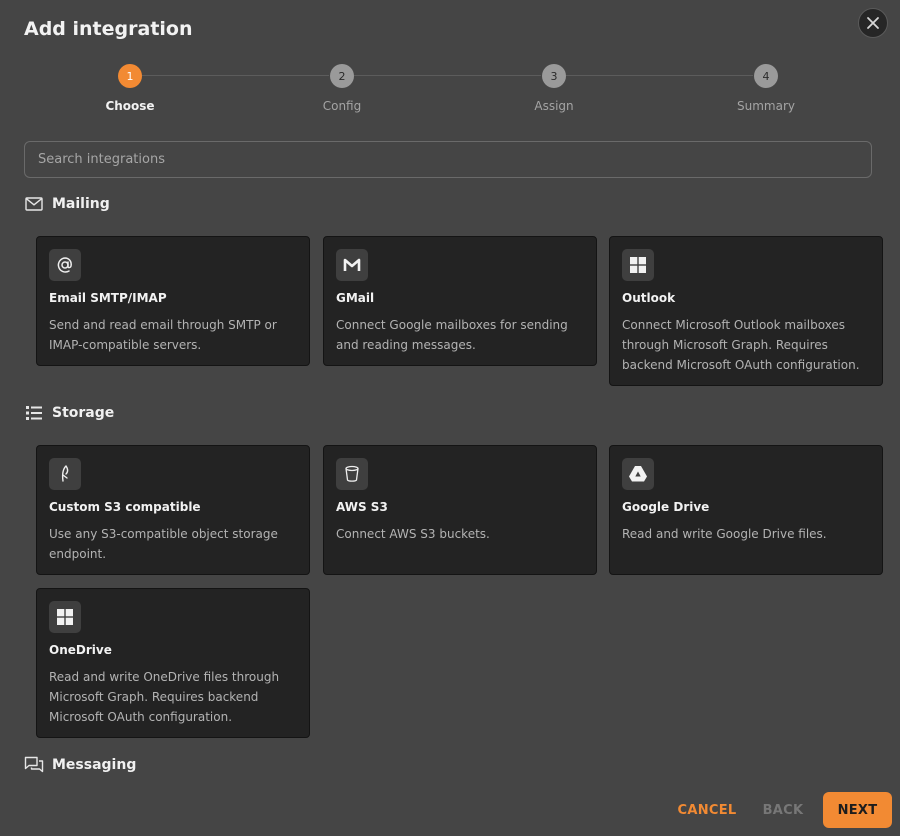  What do you see at coordinates (783, 810) in the screenshot?
I see `back-button: BACK` at bounding box center [783, 810].